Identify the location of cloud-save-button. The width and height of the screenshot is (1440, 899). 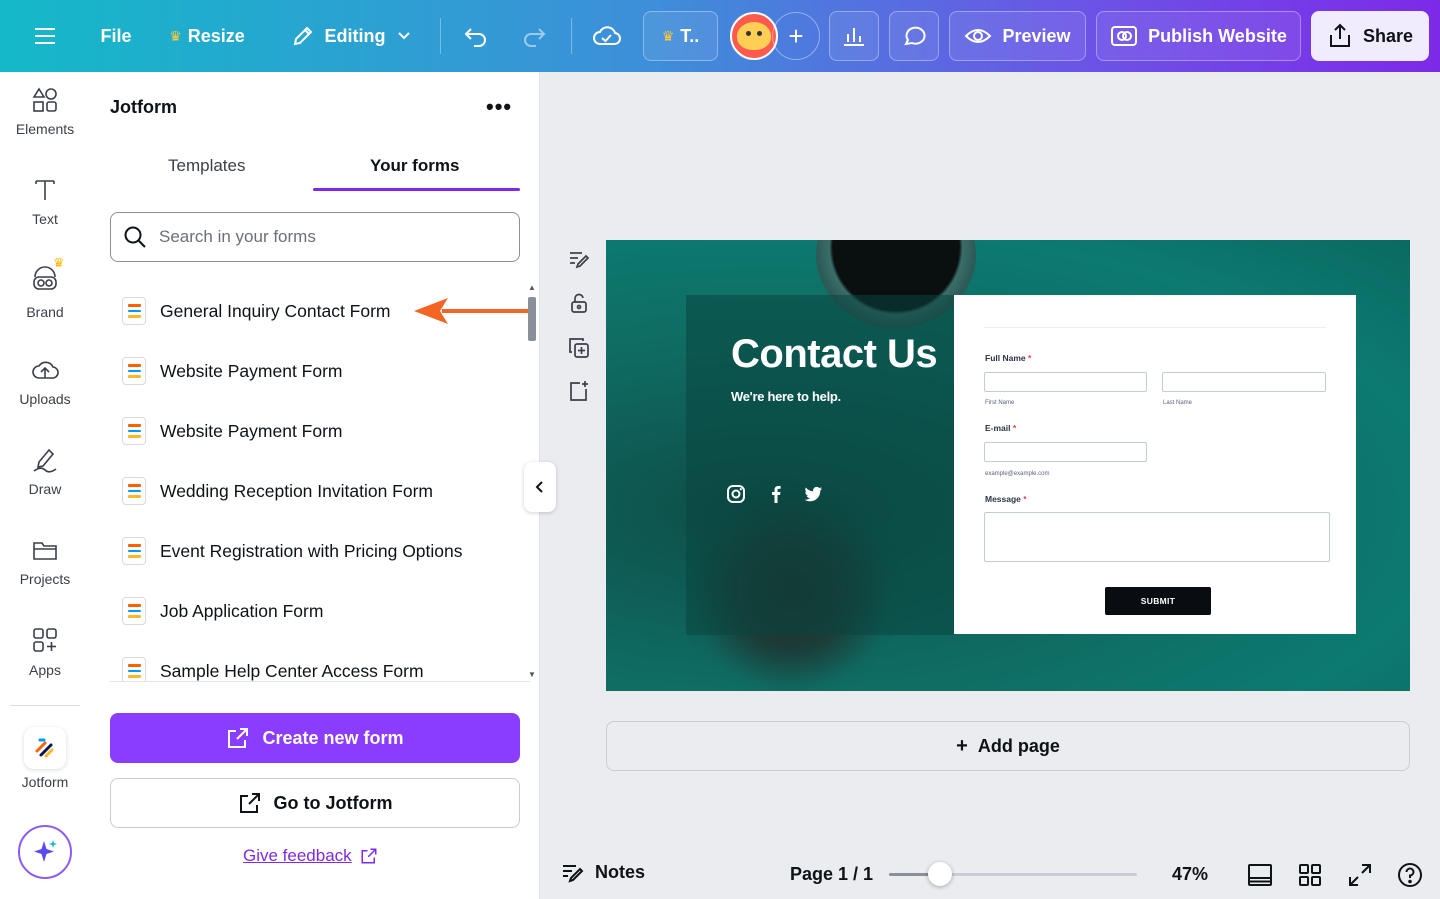
(607, 36).